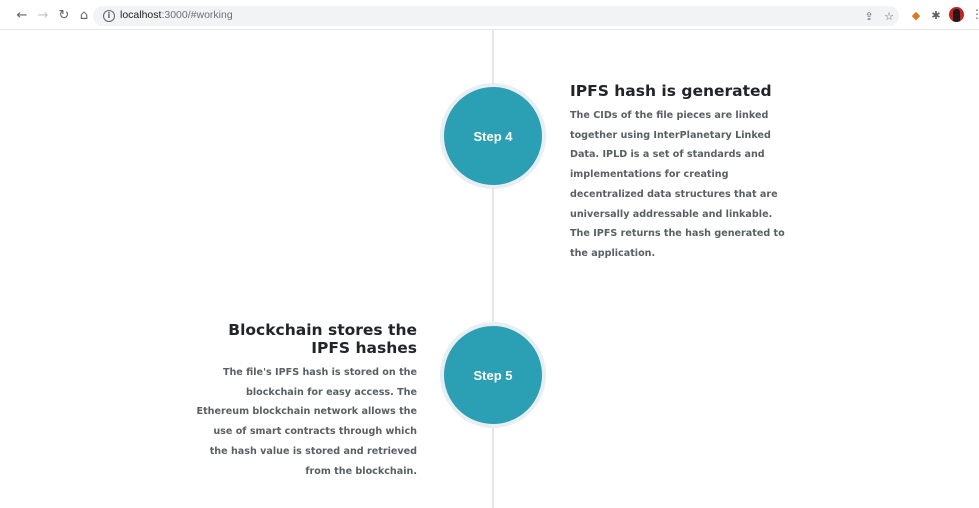  Describe the element at coordinates (43, 15) in the screenshot. I see `forward-arrow-icon: →` at that location.